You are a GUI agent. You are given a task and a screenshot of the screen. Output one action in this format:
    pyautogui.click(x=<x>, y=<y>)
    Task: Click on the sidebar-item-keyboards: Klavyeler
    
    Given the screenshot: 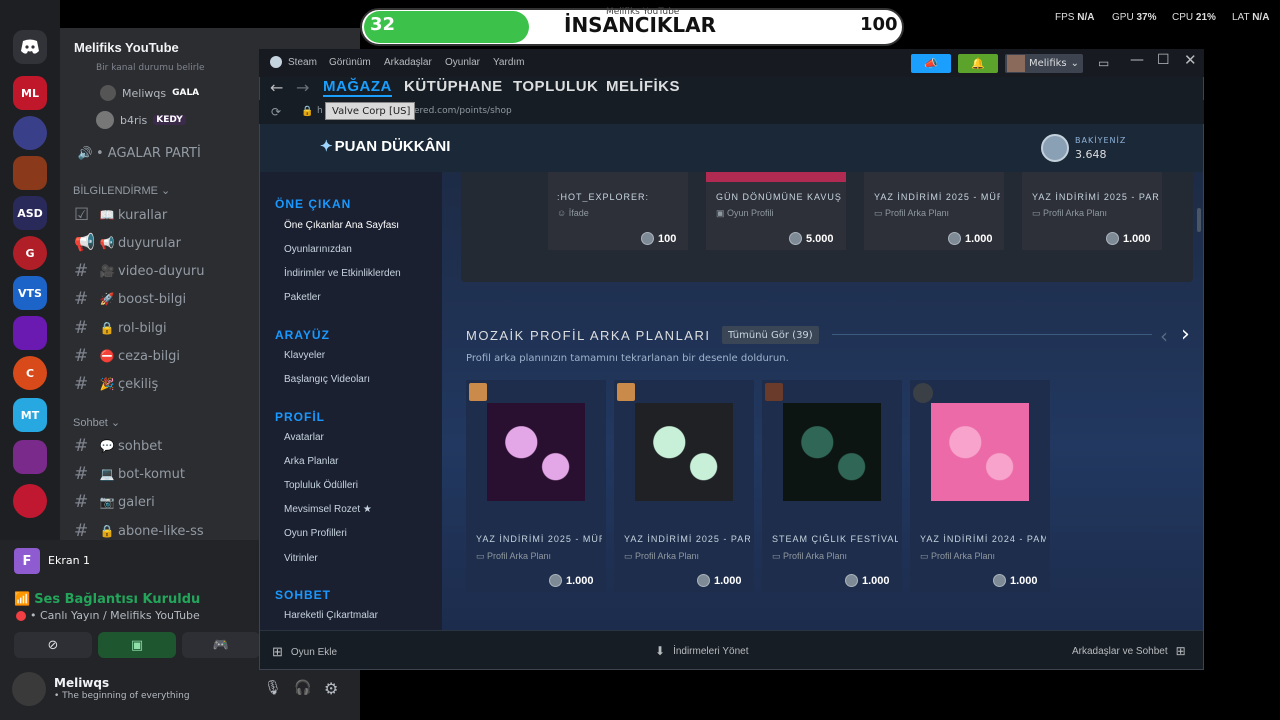 What is the action you would take?
    pyautogui.click(x=304, y=355)
    